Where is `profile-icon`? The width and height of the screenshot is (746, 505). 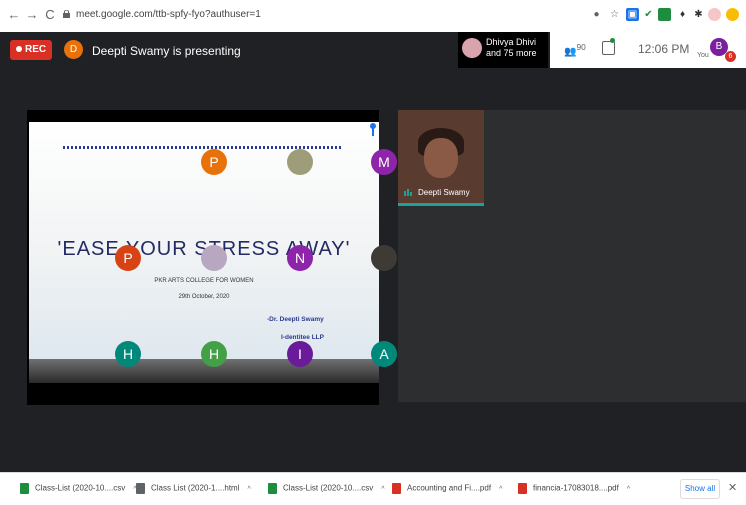
profile-icon is located at coordinates (714, 14).